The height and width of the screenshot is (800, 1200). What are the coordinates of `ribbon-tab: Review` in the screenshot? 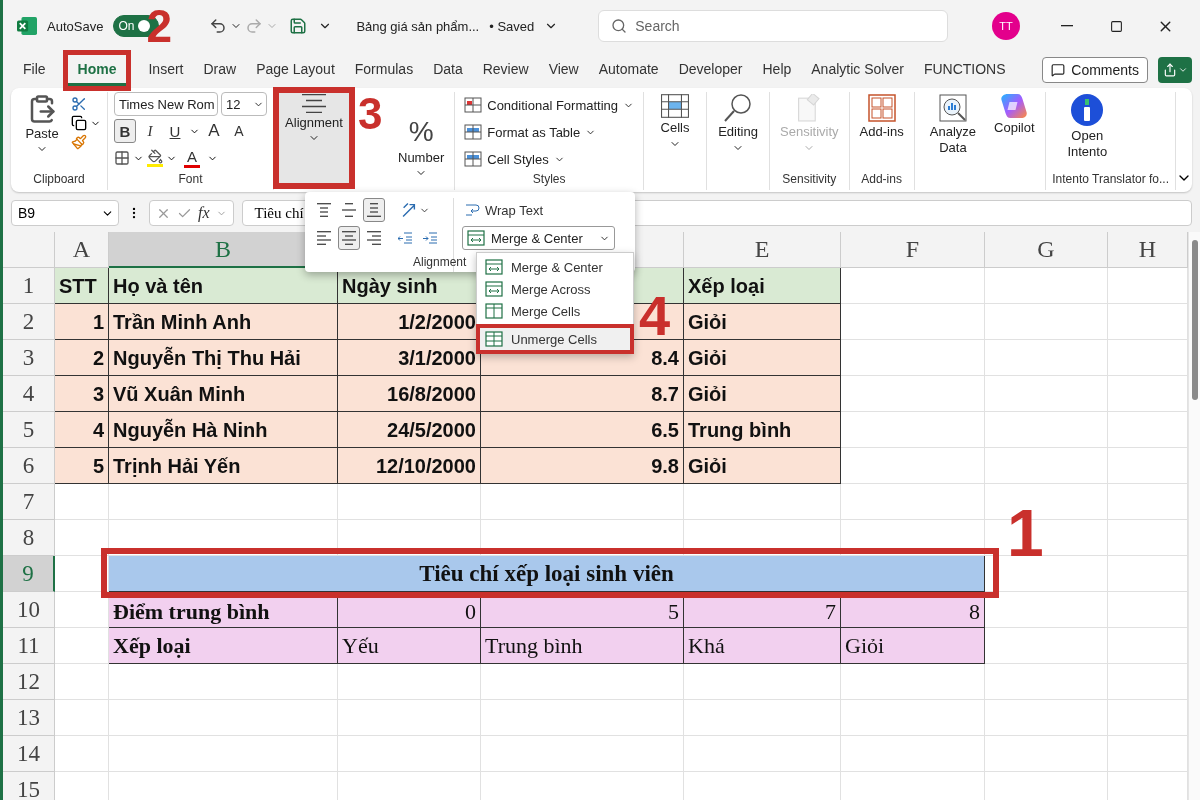 It's located at (505, 70).